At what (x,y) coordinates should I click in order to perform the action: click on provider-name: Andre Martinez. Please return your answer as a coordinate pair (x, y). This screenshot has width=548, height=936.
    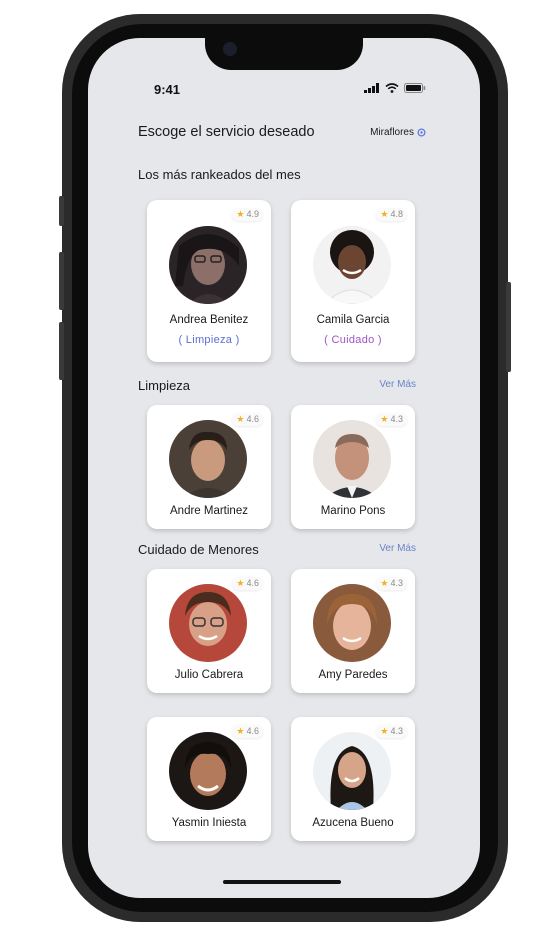
    Looking at the image, I should click on (209, 511).